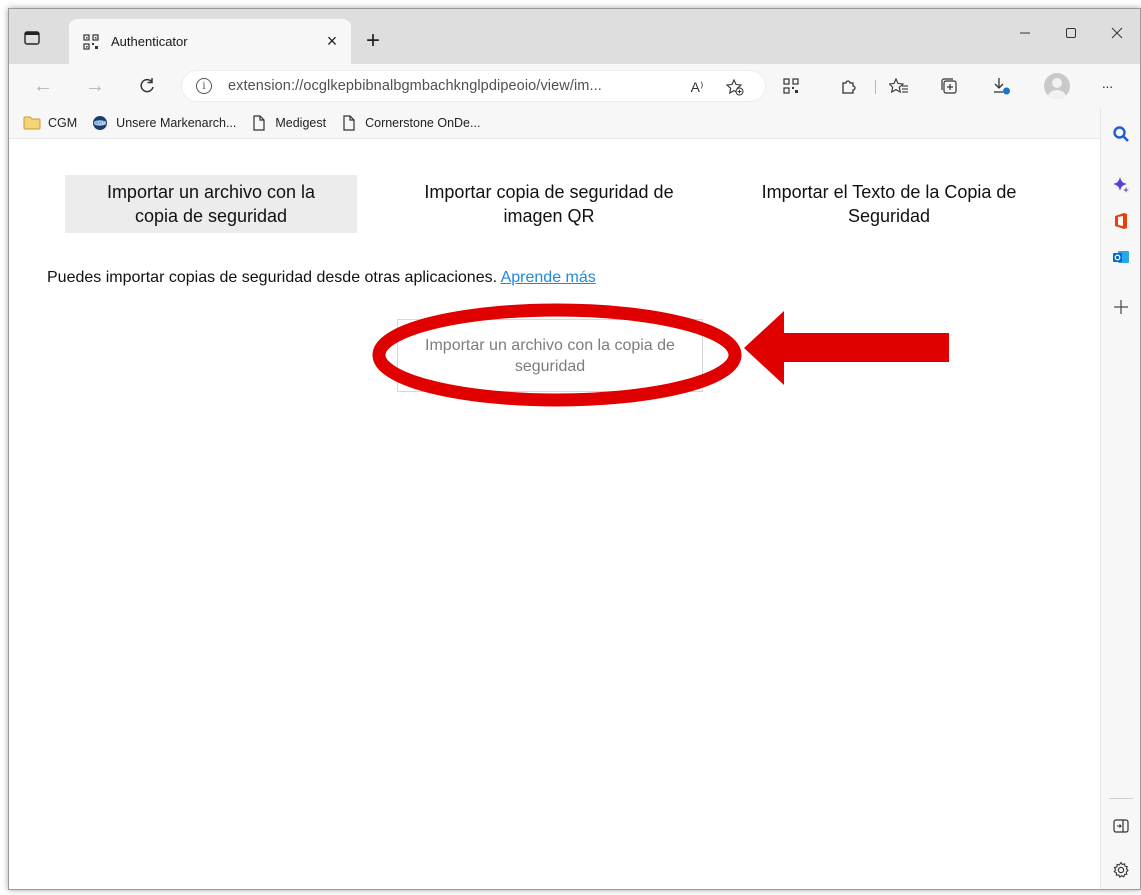  Describe the element at coordinates (1121, 134) in the screenshot. I see `search-icon` at that location.